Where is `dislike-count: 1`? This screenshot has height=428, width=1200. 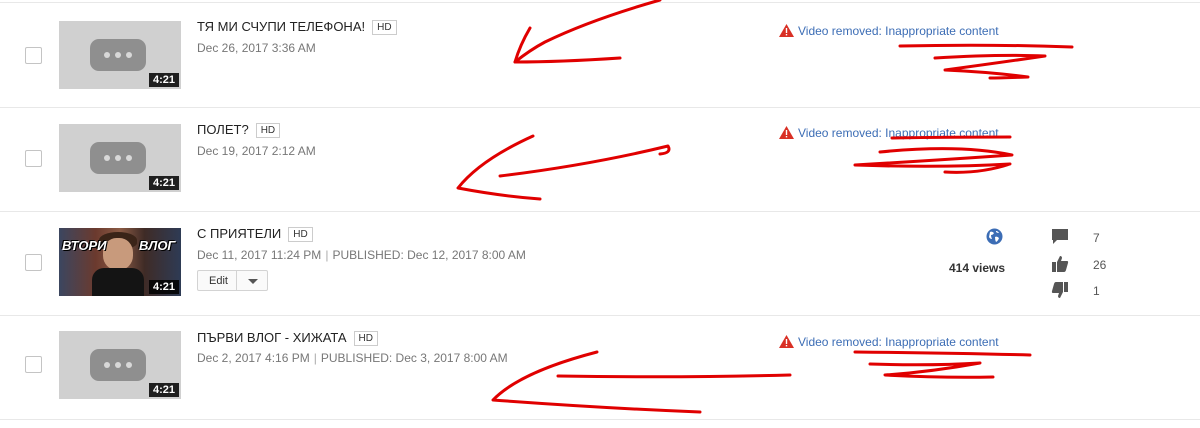 dislike-count: 1 is located at coordinates (1096, 291).